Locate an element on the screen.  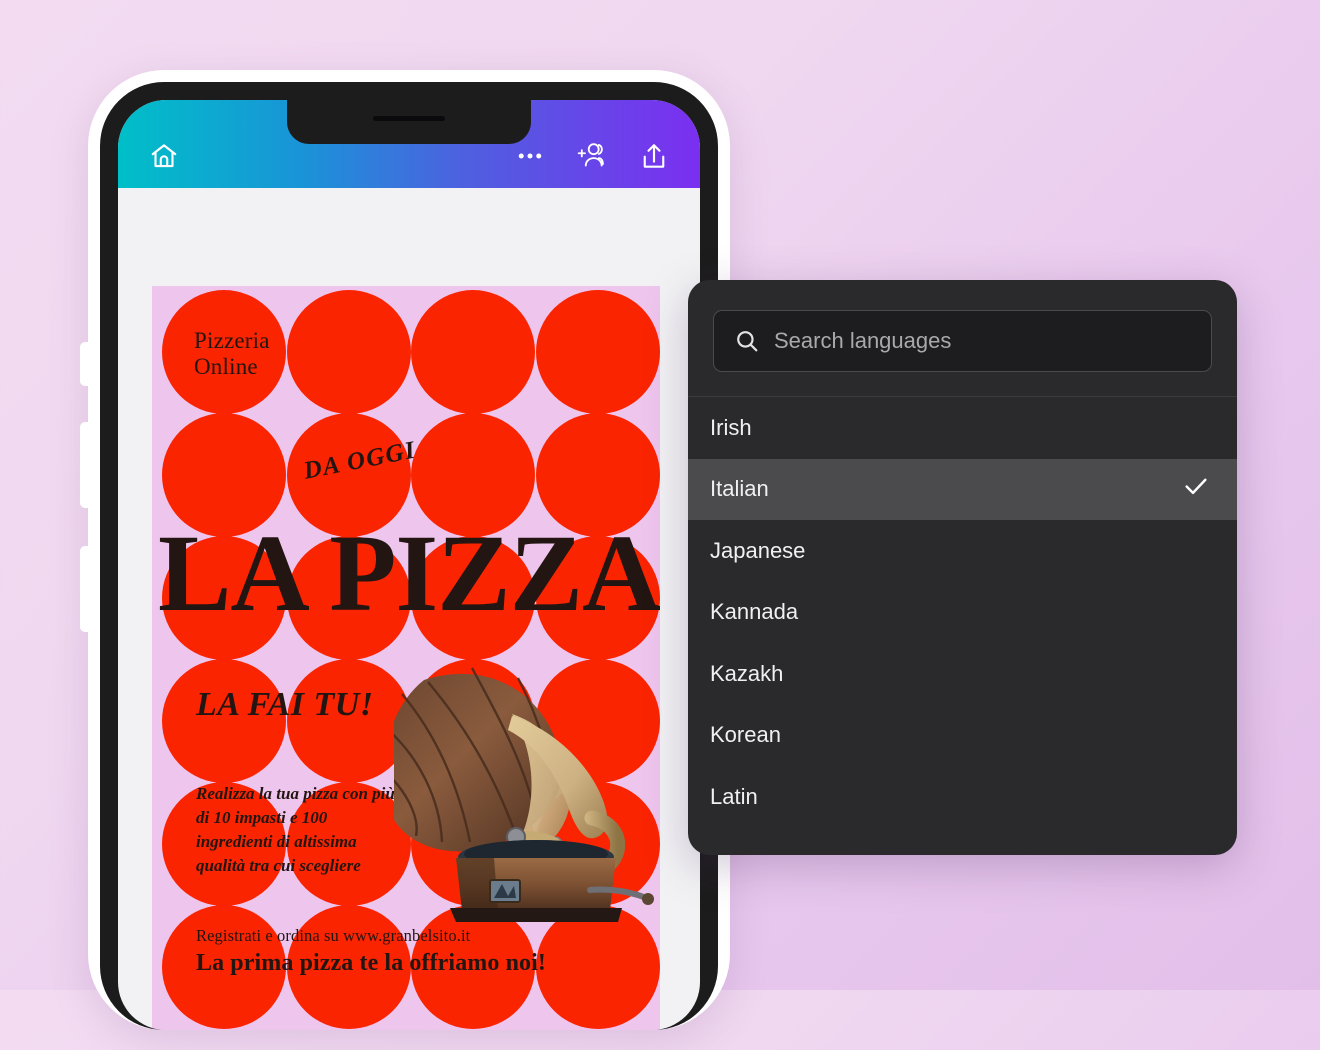
poster-subhead: LA FAI TU! is located at coordinates (285, 704).